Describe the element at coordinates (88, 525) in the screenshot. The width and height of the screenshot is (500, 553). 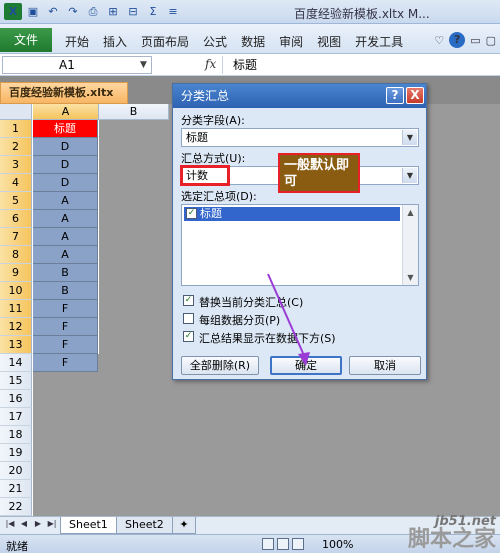
I see `sheet-tab-sheet1: Sheet1` at that location.